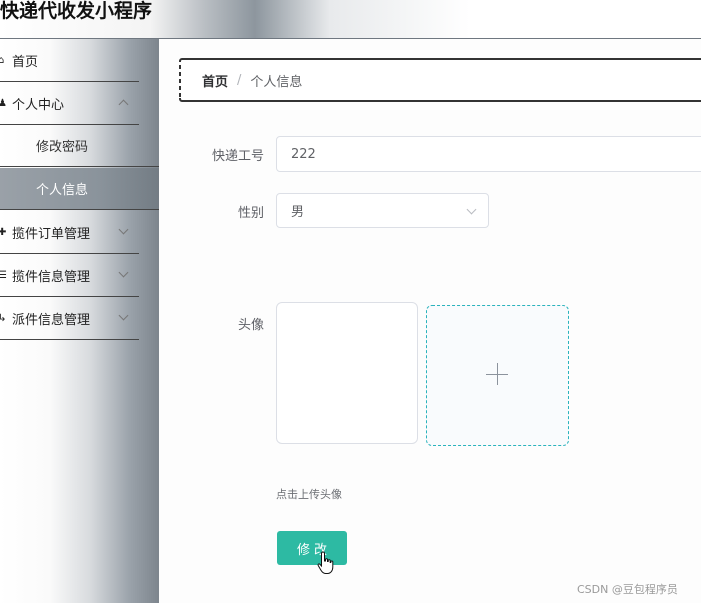 The width and height of the screenshot is (701, 603). I want to click on avatar-label: 头像, so click(250, 325).